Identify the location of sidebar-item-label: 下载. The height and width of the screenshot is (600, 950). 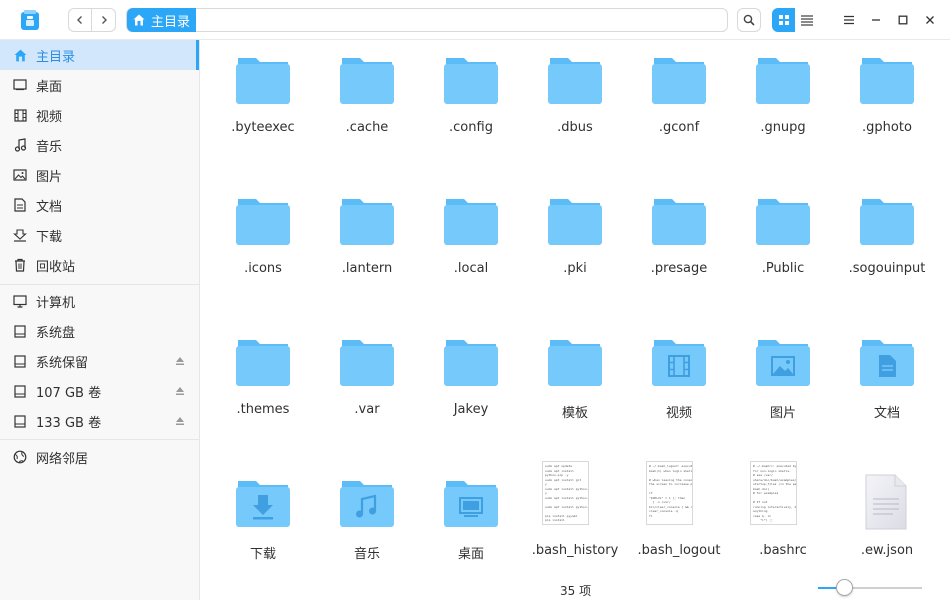
(49, 237).